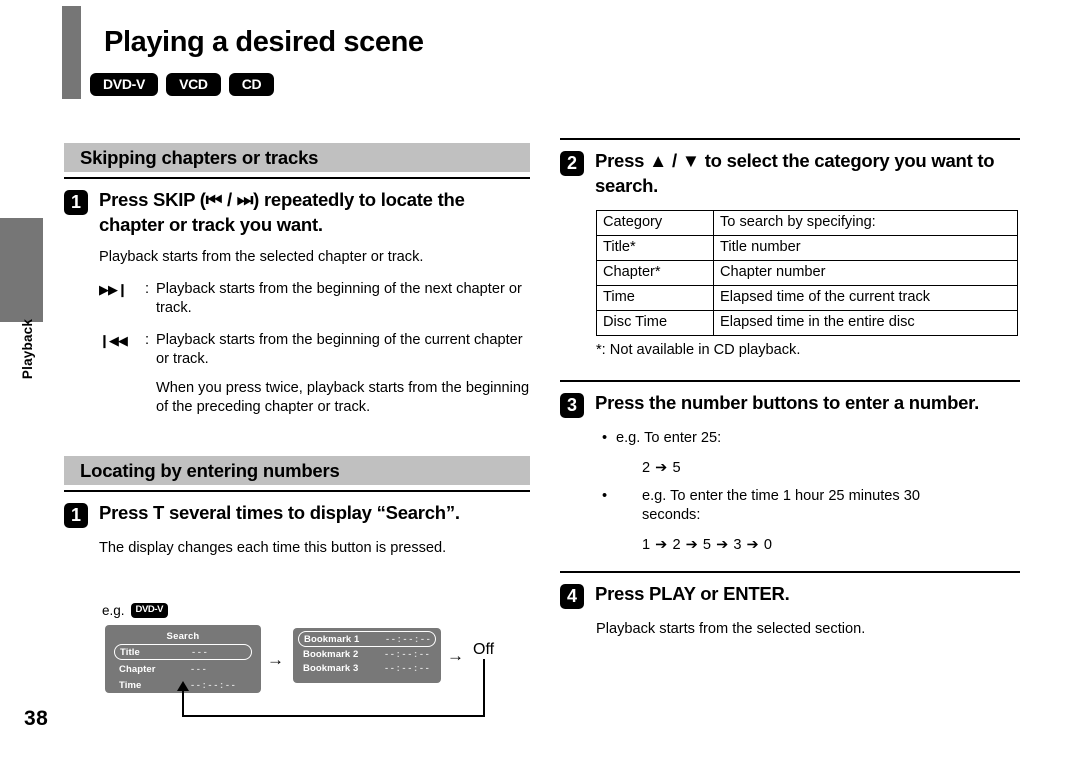 The width and height of the screenshot is (1080, 763). Describe the element at coordinates (698, 350) in the screenshot. I see `table-footnote: *: Not available in CD playback.` at that location.